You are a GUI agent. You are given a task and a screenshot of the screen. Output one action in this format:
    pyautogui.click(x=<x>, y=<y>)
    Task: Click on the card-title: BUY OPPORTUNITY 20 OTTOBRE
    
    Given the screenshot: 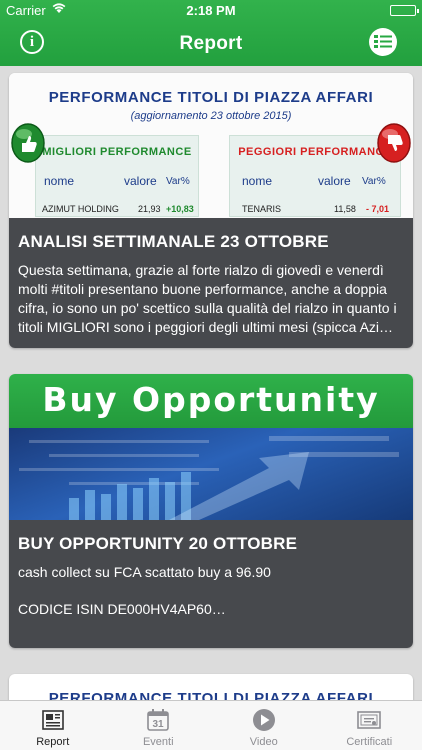 What is the action you would take?
    pyautogui.click(x=158, y=543)
    